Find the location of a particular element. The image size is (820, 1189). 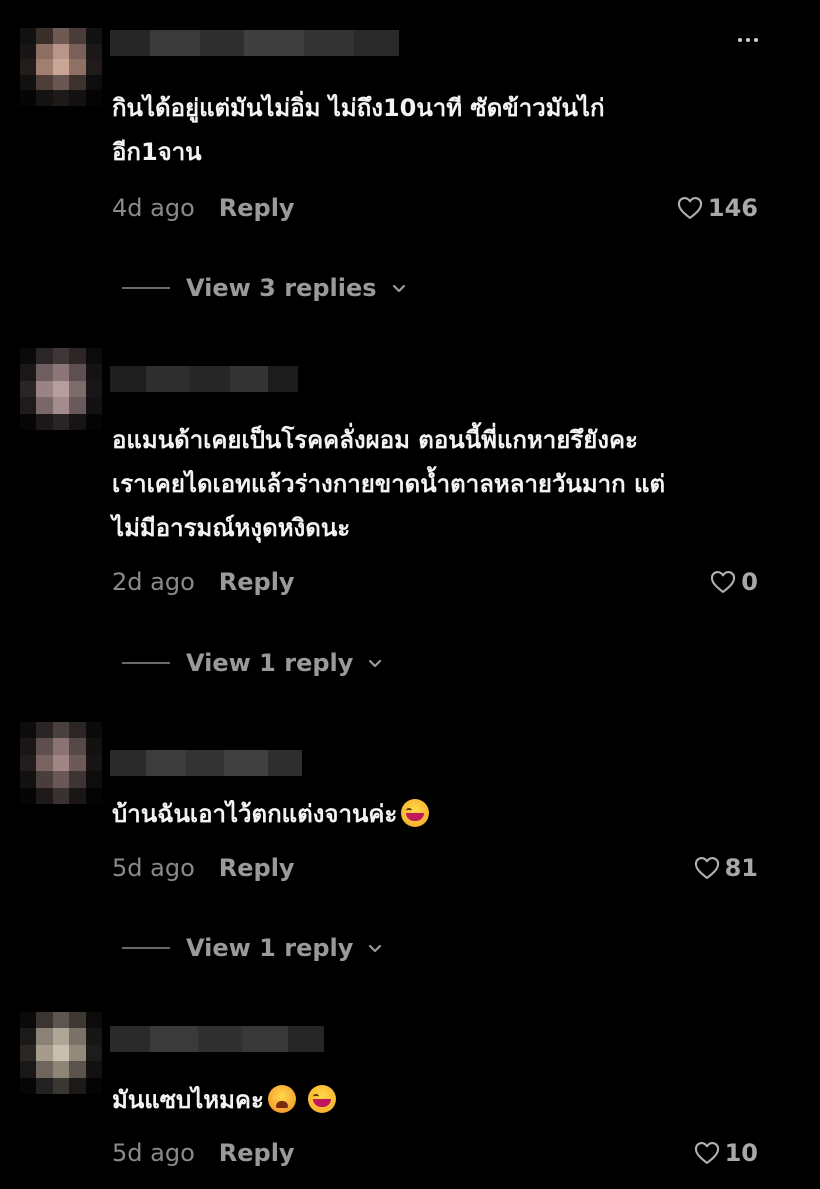

like-button: 146 is located at coordinates (717, 208).